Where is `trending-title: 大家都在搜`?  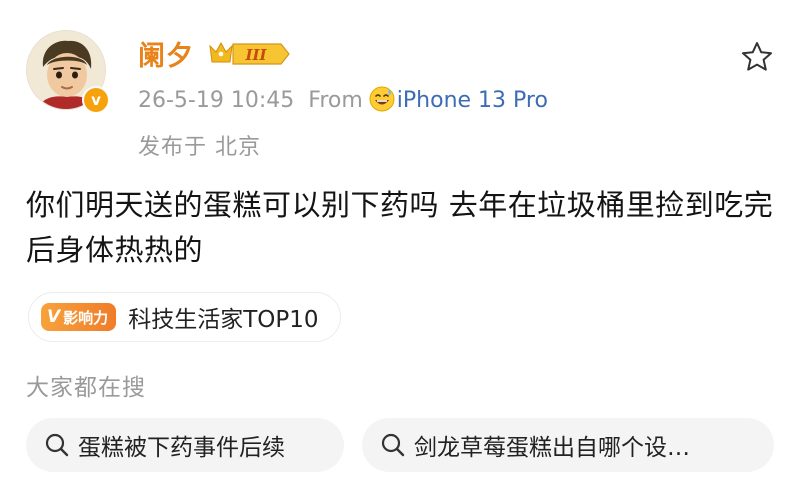 trending-title: 大家都在搜 is located at coordinates (86, 388).